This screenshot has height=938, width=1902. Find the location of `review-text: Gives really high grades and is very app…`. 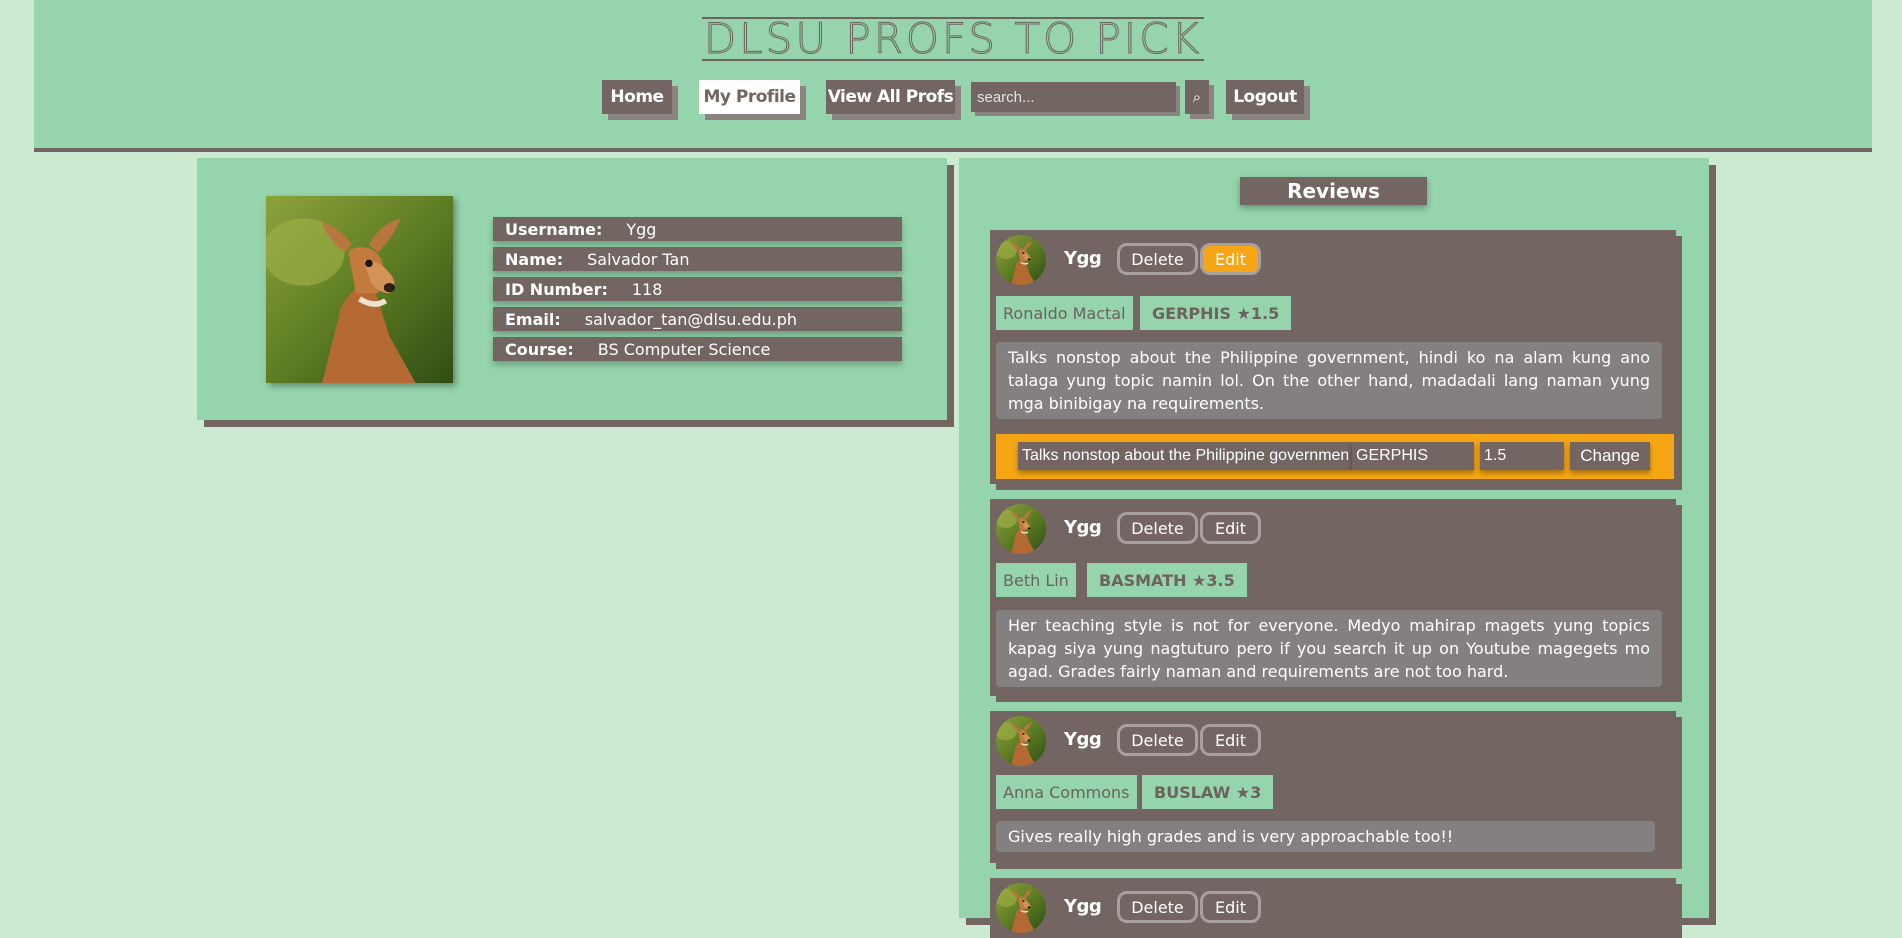

review-text: Gives really high grades and is very app… is located at coordinates (1325, 836).